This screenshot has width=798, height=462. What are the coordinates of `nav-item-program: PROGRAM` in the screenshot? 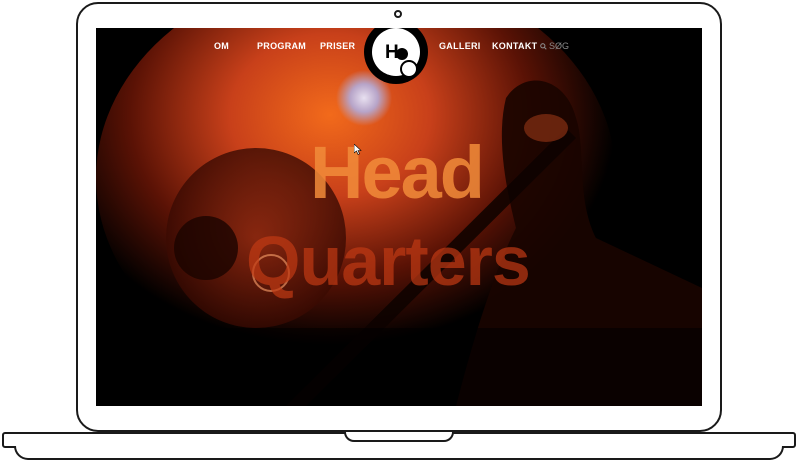 It's located at (281, 46).